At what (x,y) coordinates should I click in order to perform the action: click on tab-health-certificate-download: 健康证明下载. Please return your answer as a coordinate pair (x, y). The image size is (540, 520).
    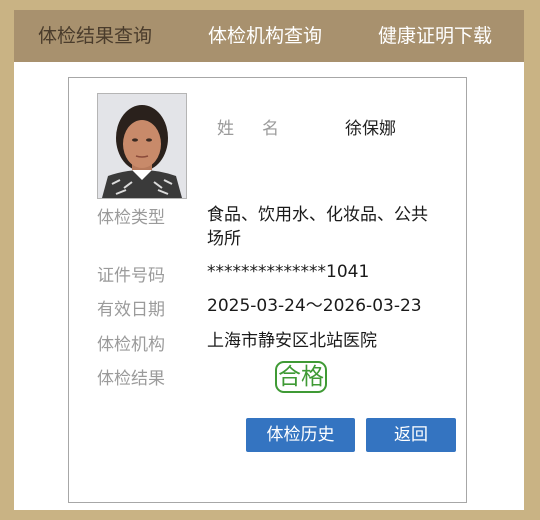
    Looking at the image, I should click on (435, 36).